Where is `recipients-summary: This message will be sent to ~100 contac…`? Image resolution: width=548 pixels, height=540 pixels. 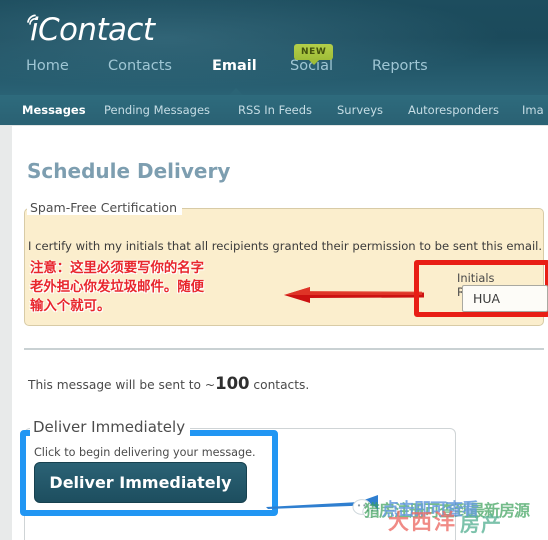 recipients-summary: This message will be sent to ~100 contac… is located at coordinates (168, 383).